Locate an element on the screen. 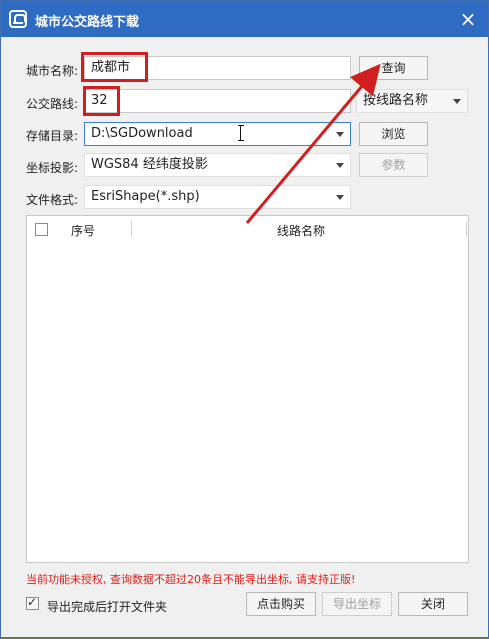 The height and width of the screenshot is (639, 489). route-input: 32 is located at coordinates (217, 101).